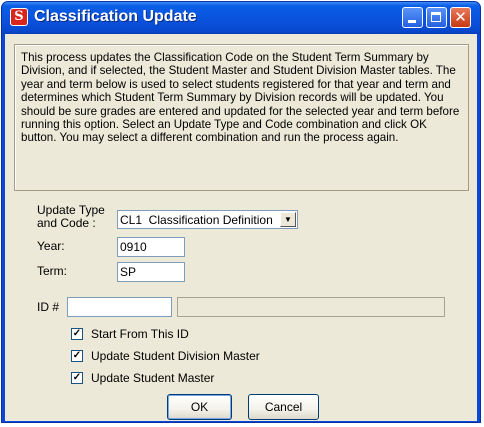 This screenshot has width=484, height=427. I want to click on window-title: Classification Update, so click(115, 16).